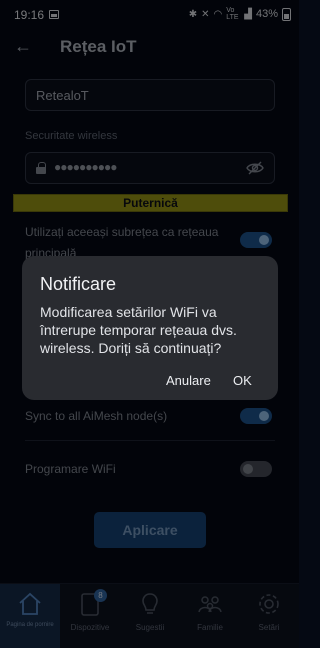 This screenshot has height=648, width=320. Describe the element at coordinates (242, 380) in the screenshot. I see `ok-button: OK` at that location.